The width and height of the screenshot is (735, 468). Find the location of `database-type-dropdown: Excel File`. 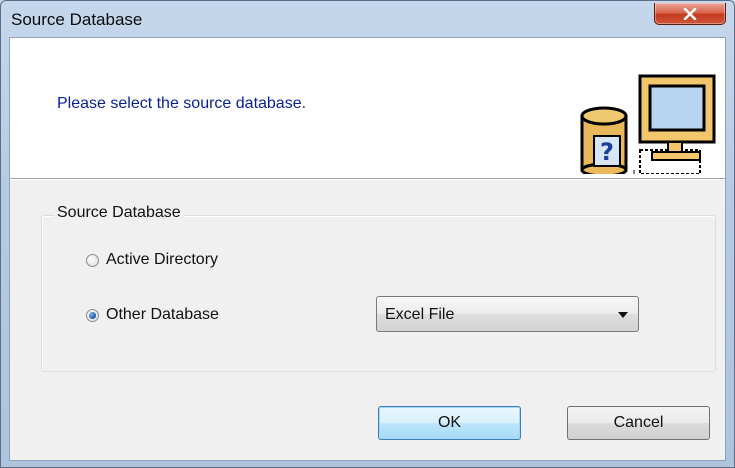

database-type-dropdown: Excel File is located at coordinates (507, 314).